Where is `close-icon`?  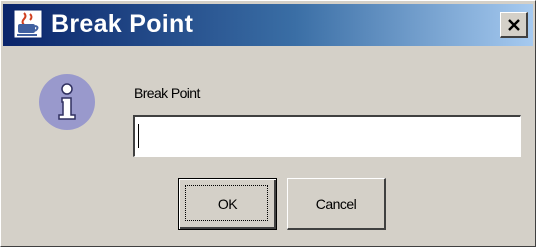 close-icon is located at coordinates (513, 24).